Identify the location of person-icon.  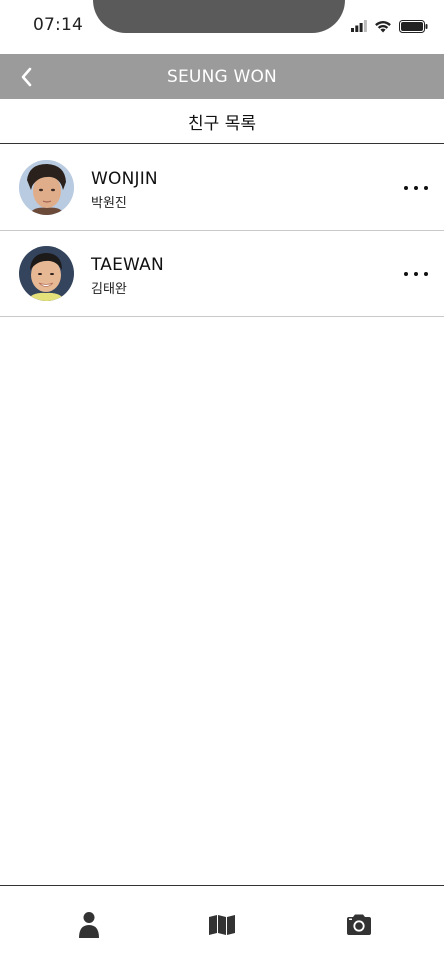
(89, 925).